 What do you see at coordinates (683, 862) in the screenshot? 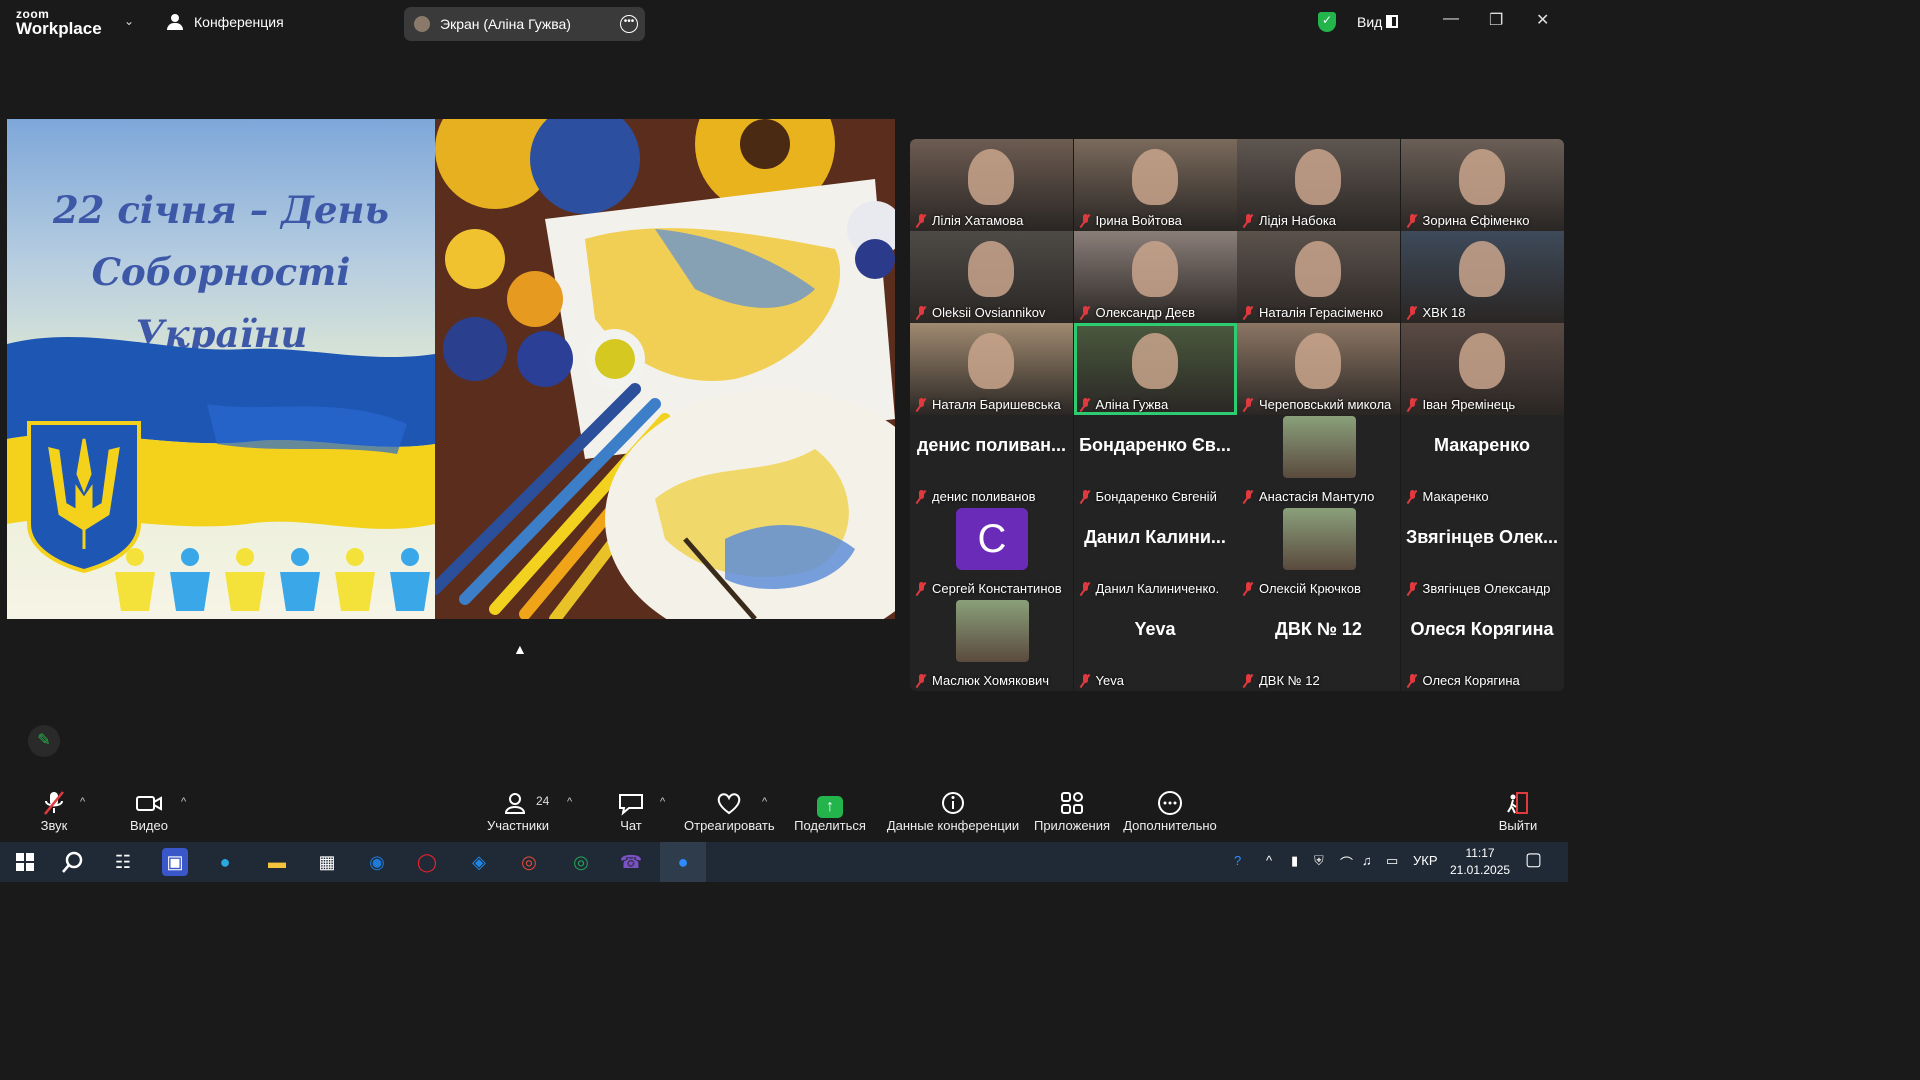
I see `zoom-app-icon: ●` at bounding box center [683, 862].